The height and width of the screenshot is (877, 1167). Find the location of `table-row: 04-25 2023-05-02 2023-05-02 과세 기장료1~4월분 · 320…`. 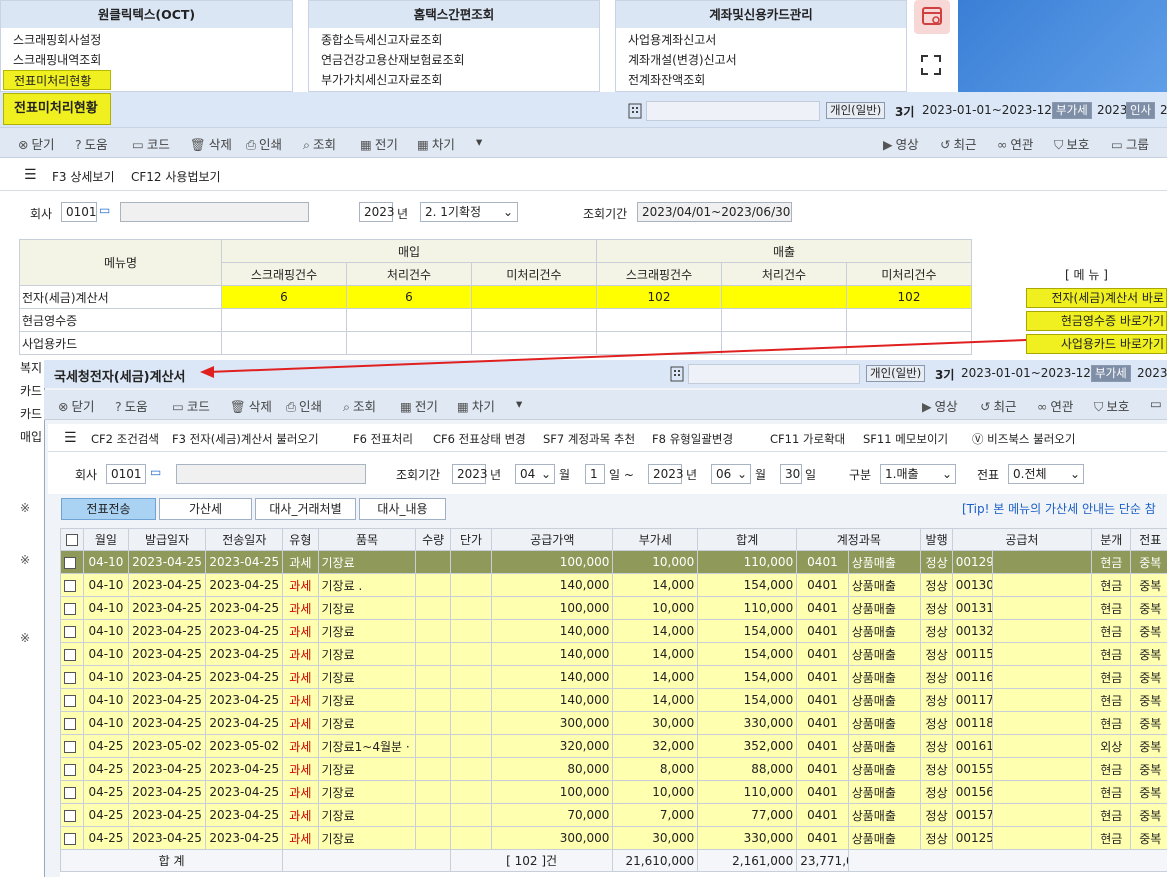

table-row: 04-25 2023-05-02 2023-05-02 과세 기장료1~4월분 · 320… is located at coordinates (613, 746).